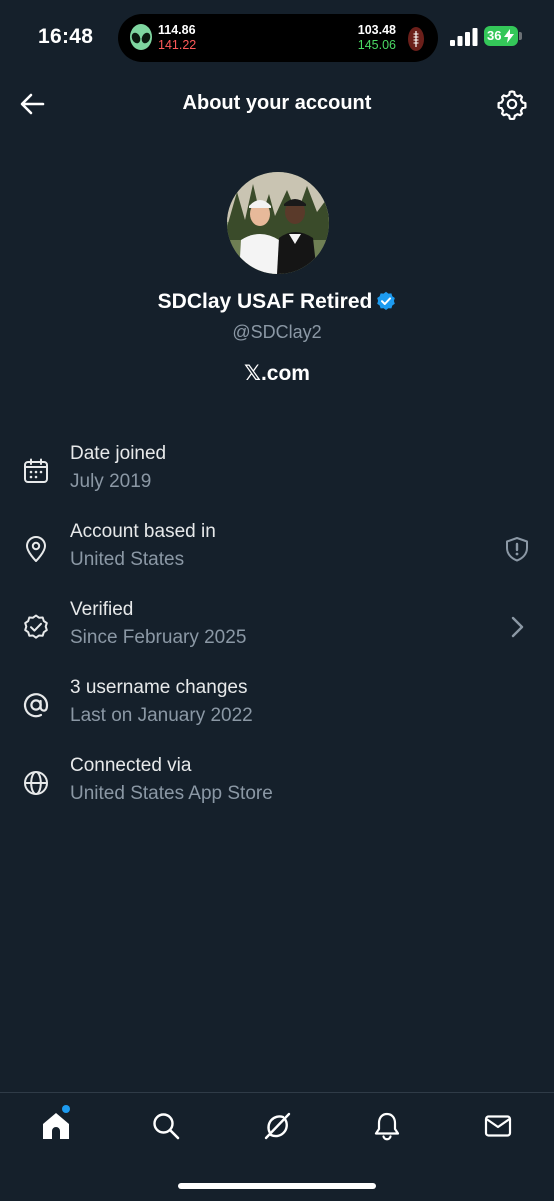 This screenshot has height=1201, width=554. Describe the element at coordinates (36, 705) in the screenshot. I see `at-sign-icon` at that location.